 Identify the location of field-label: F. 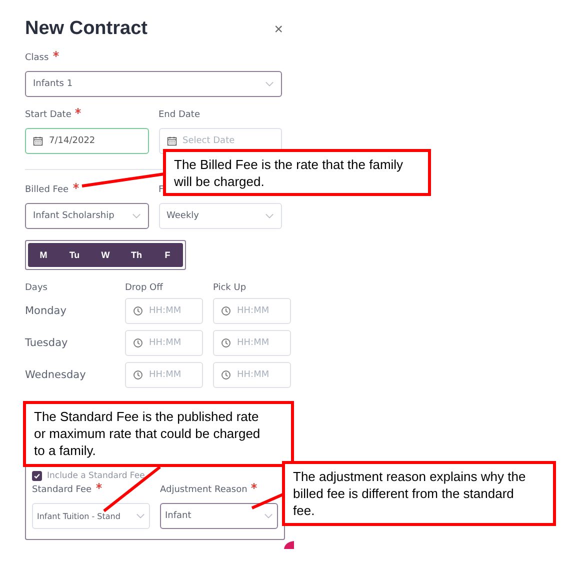
(161, 190).